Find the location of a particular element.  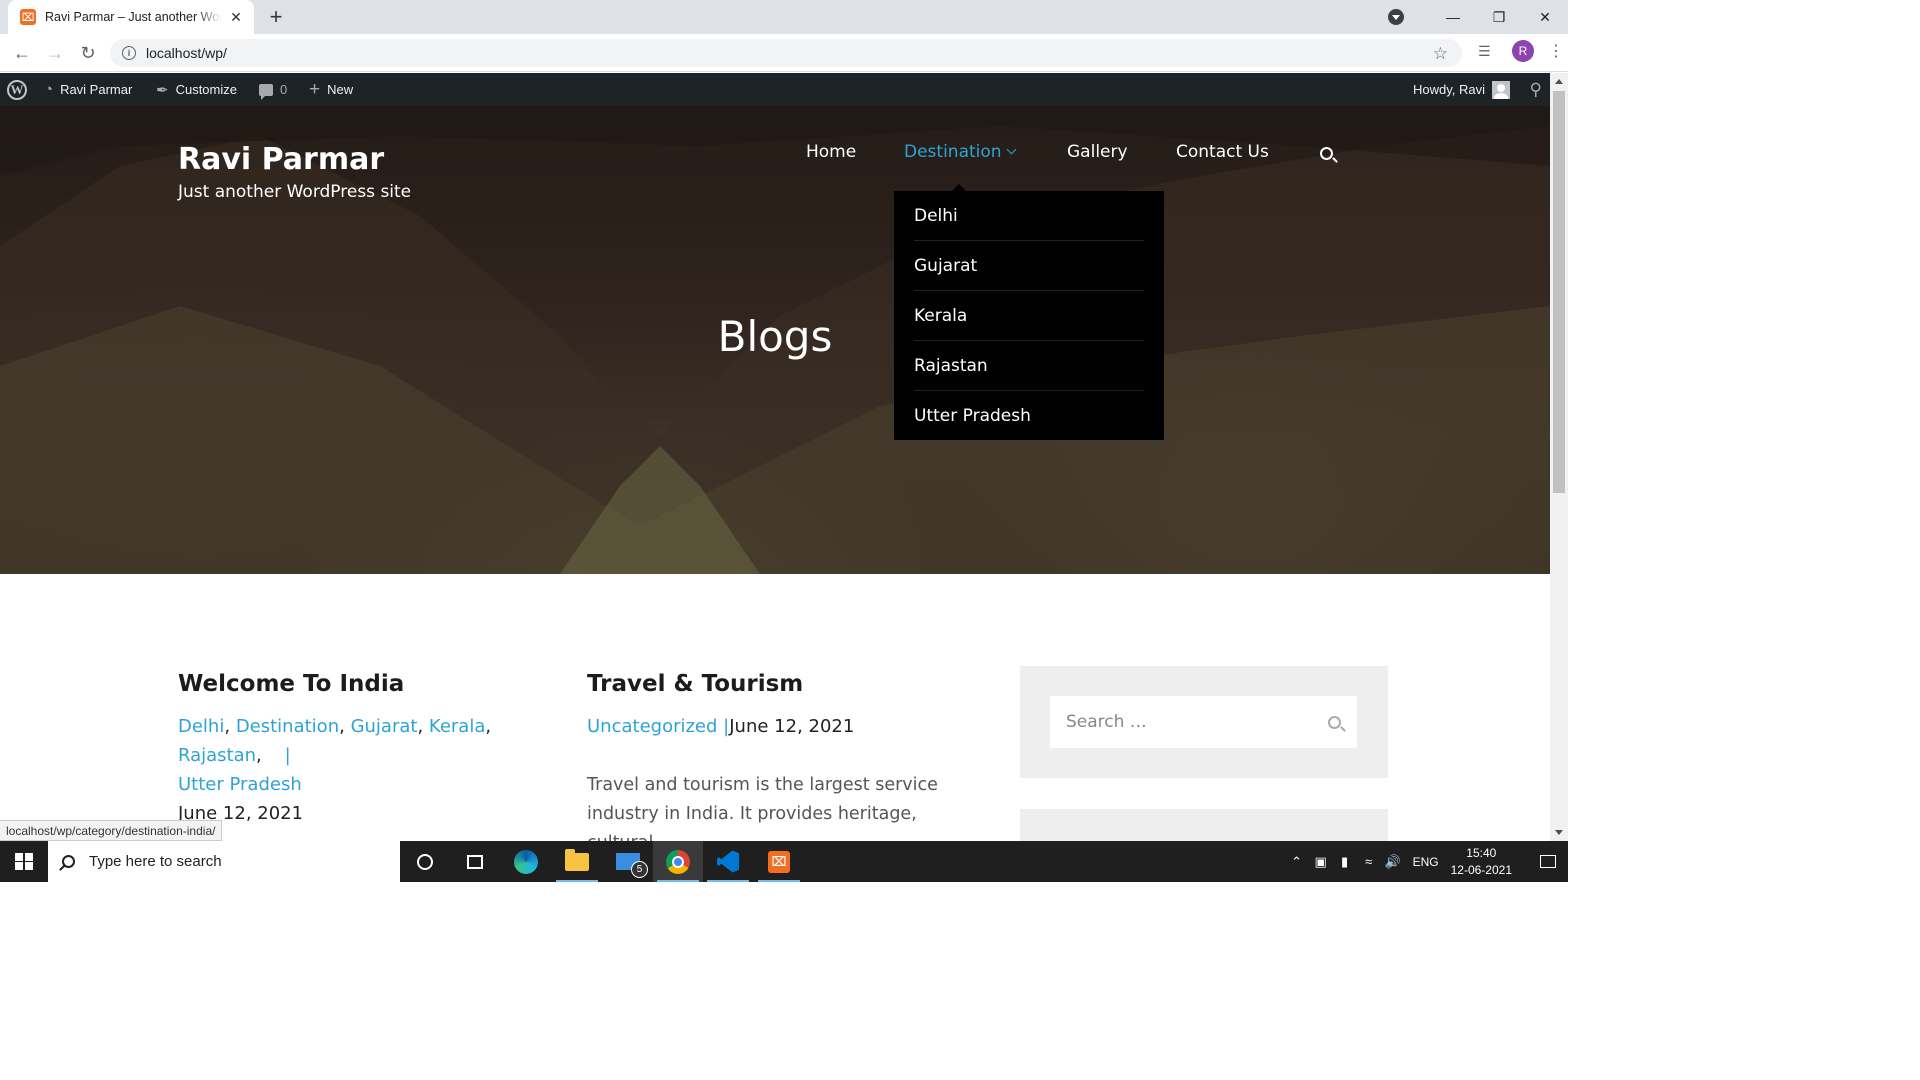

category-link: Destination is located at coordinates (287, 726).